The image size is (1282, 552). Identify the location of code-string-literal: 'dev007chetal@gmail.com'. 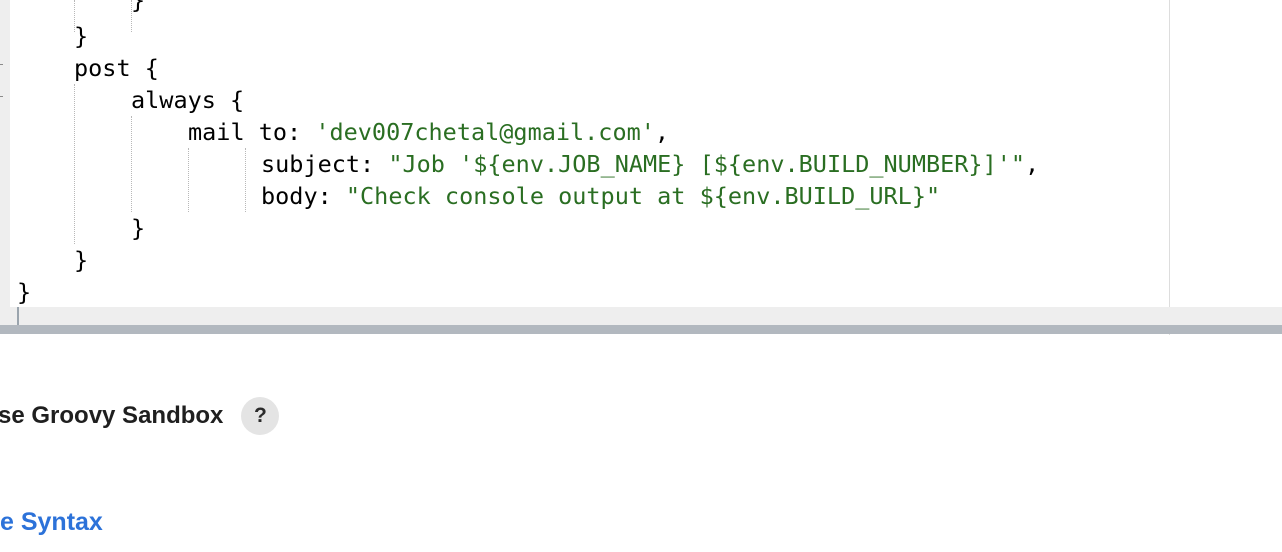
(485, 132).